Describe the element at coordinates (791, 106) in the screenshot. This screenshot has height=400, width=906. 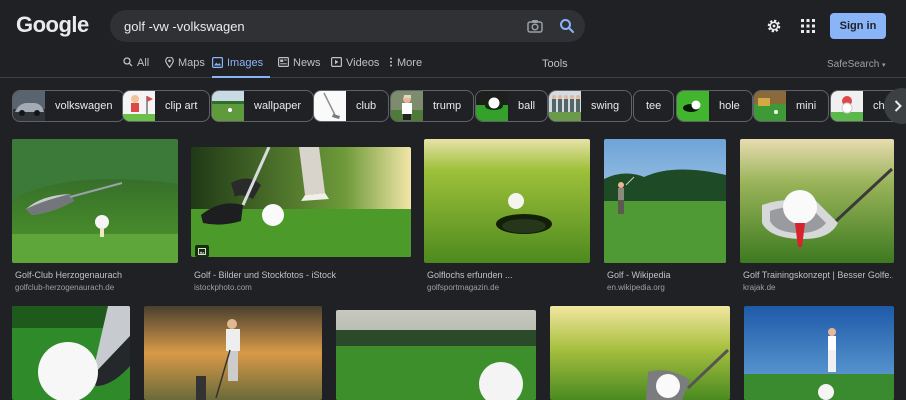
I see `chip-mini: mini` at that location.